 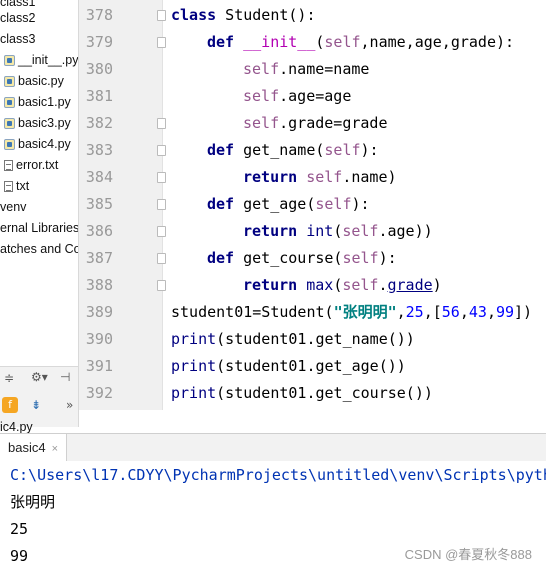 What do you see at coordinates (55, 449) in the screenshot?
I see `close-icon: ×` at bounding box center [55, 449].